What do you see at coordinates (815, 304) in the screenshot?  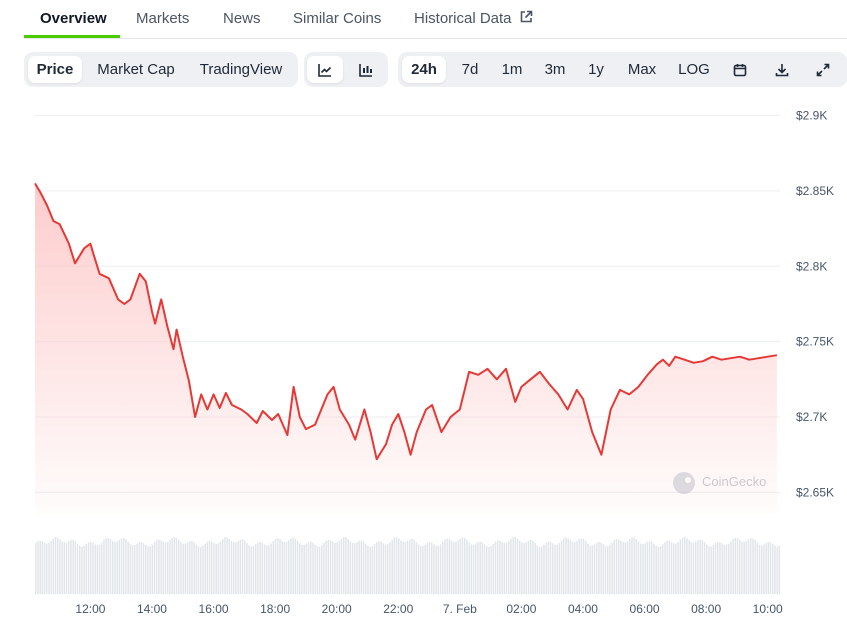 I see `y-axis-labels: $2.65K $2.7K $2.75K $2.8K $2.85K $2.9K` at bounding box center [815, 304].